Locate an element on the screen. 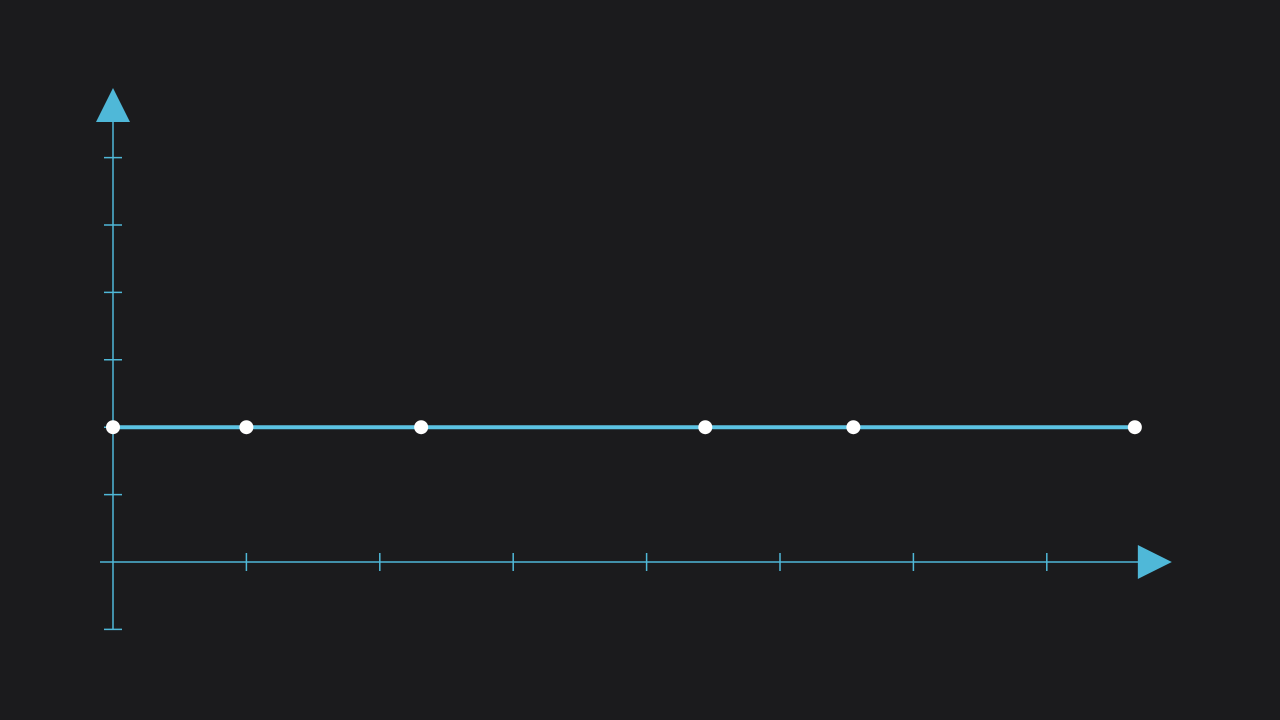  y-axis-arrow is located at coordinates (113, 105).